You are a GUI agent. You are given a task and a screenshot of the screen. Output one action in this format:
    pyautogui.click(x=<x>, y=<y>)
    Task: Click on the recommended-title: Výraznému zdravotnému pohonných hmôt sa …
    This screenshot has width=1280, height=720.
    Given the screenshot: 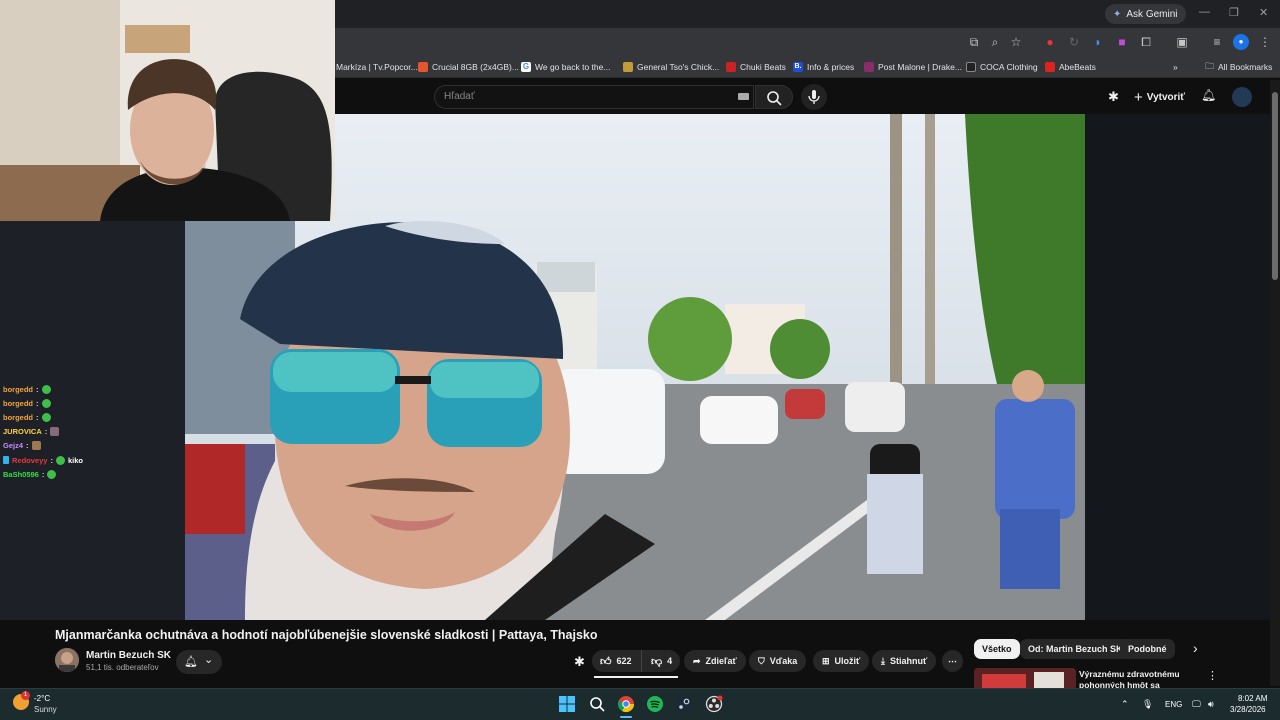 What is the action you would take?
    pyautogui.click(x=1141, y=679)
    